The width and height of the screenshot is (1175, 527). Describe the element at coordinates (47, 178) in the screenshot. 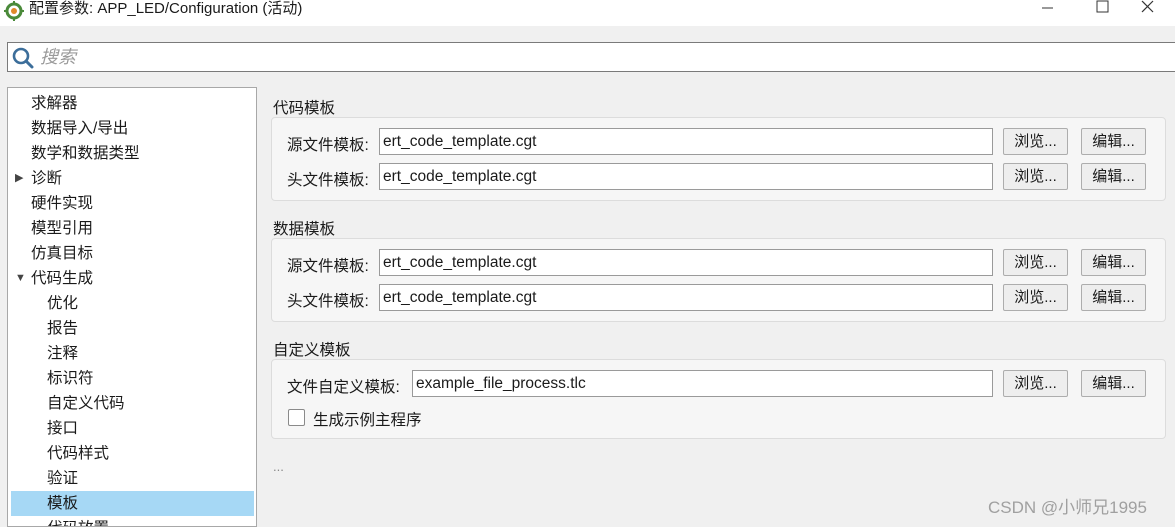

I see `tree-item-label: 诊断` at that location.